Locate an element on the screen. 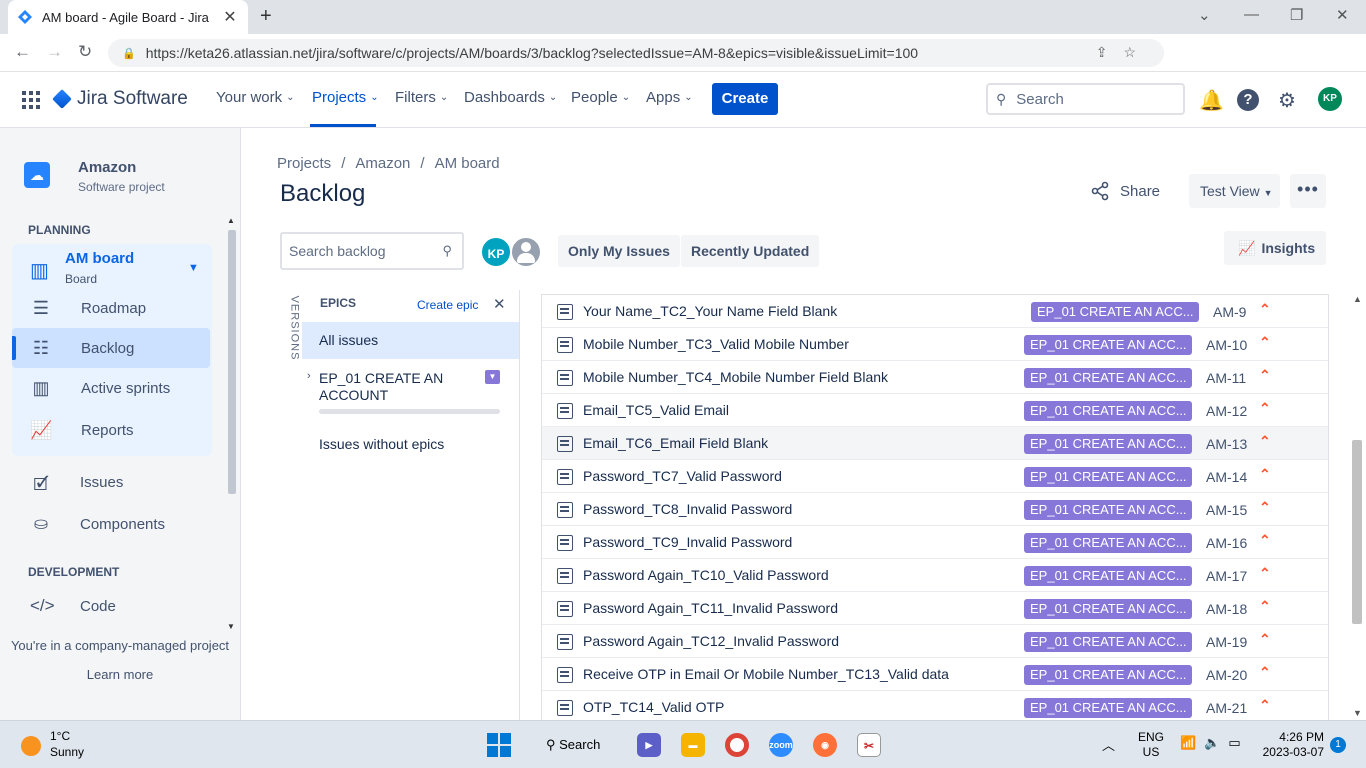 This screenshot has width=1366, height=768. chrome-icon is located at coordinates (737, 745).